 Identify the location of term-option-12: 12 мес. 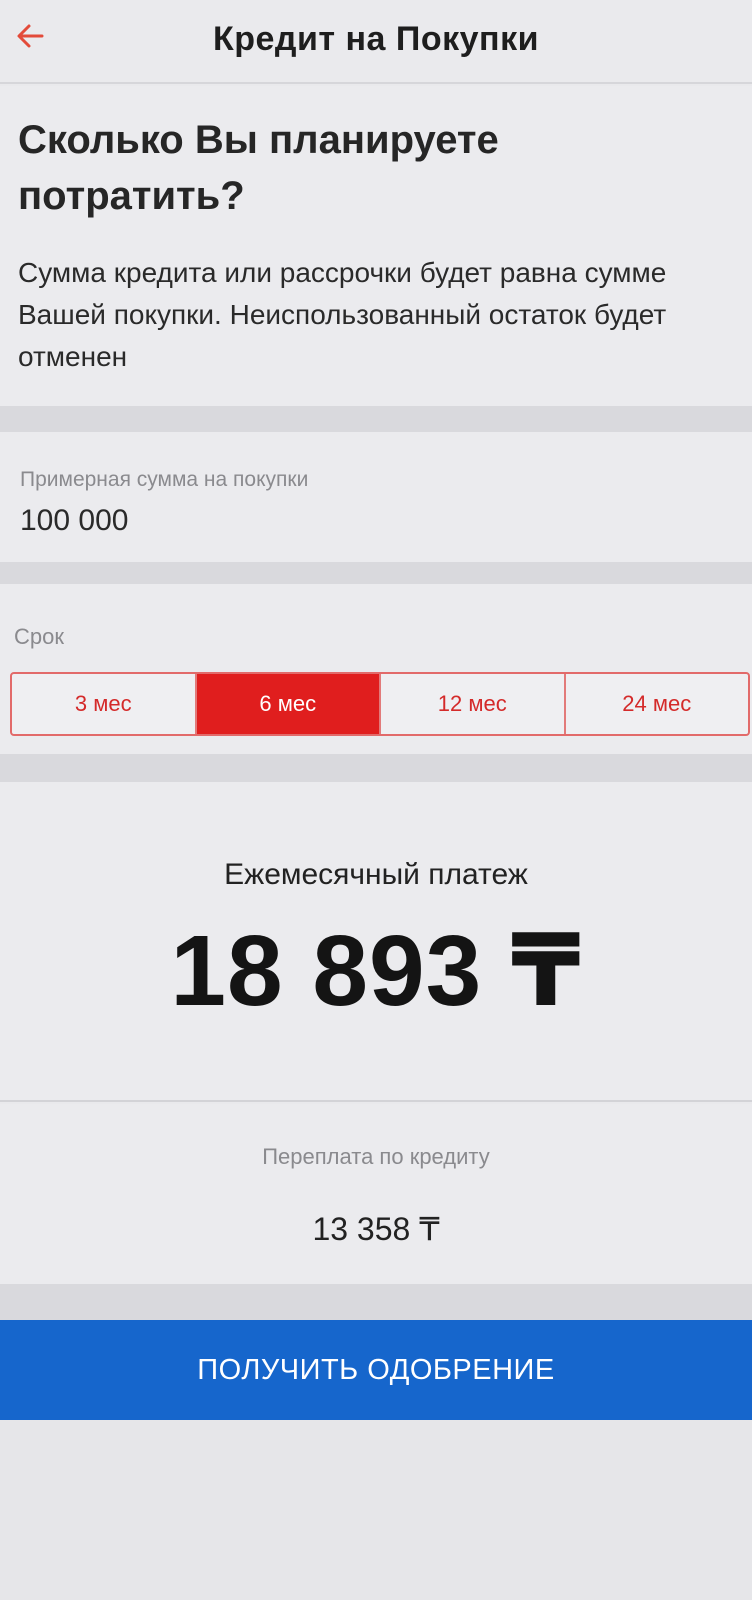
(473, 704).